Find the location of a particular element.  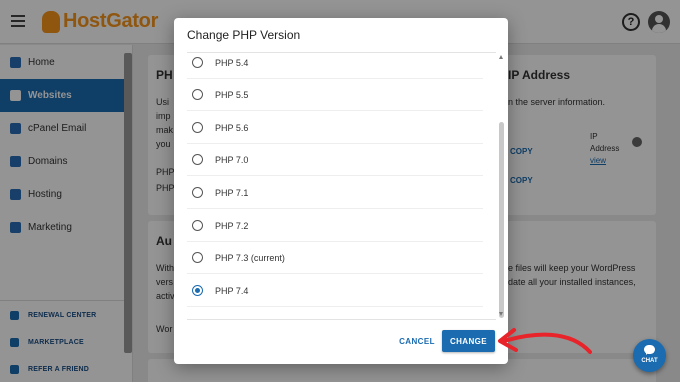

php-option-5-4: PHP 5.4 is located at coordinates (335, 66).